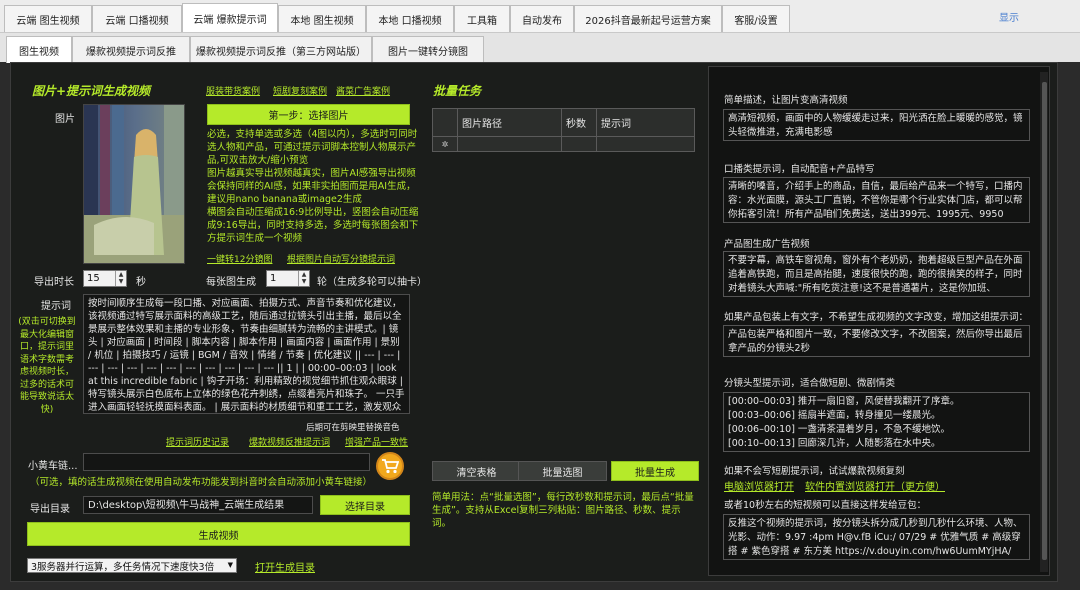 The width and height of the screenshot is (1080, 590). What do you see at coordinates (390, 466) in the screenshot?
I see `cart-glyph-icon` at bounding box center [390, 466].